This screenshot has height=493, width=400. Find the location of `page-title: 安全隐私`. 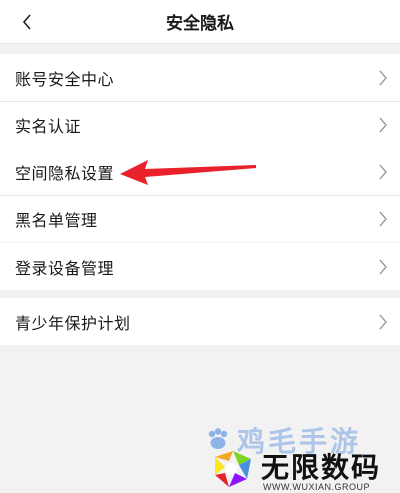

page-title: 安全隐私 is located at coordinates (200, 24).